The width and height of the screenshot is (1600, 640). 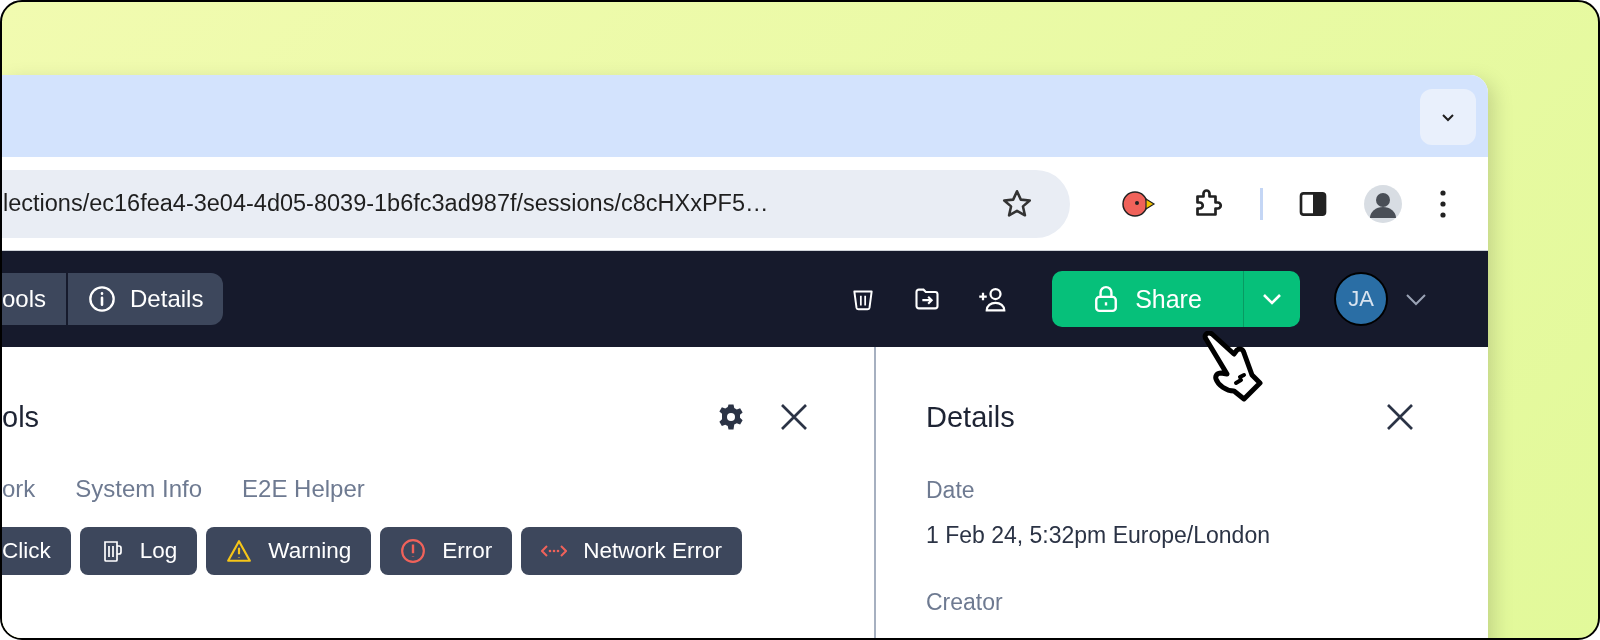 I want to click on panel-title: ols, so click(x=21, y=417).